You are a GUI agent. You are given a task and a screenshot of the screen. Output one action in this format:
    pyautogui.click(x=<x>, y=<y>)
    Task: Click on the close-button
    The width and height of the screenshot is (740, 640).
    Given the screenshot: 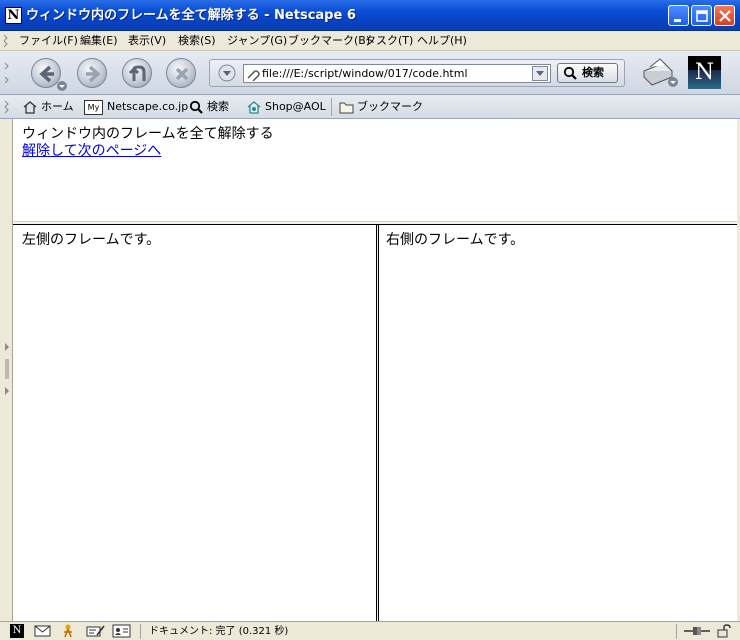 What is the action you would take?
    pyautogui.click(x=724, y=15)
    